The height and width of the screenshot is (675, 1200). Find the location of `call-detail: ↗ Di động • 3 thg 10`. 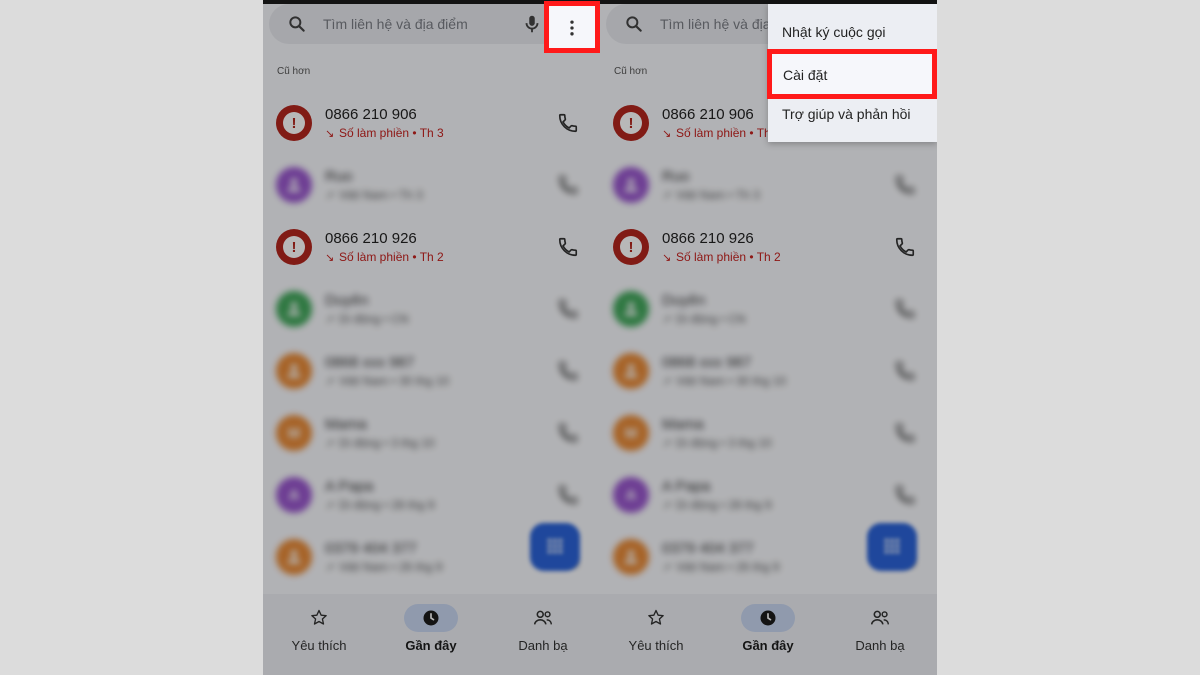

call-detail: ↗ Di động • 3 thg 10 is located at coordinates (380, 443).